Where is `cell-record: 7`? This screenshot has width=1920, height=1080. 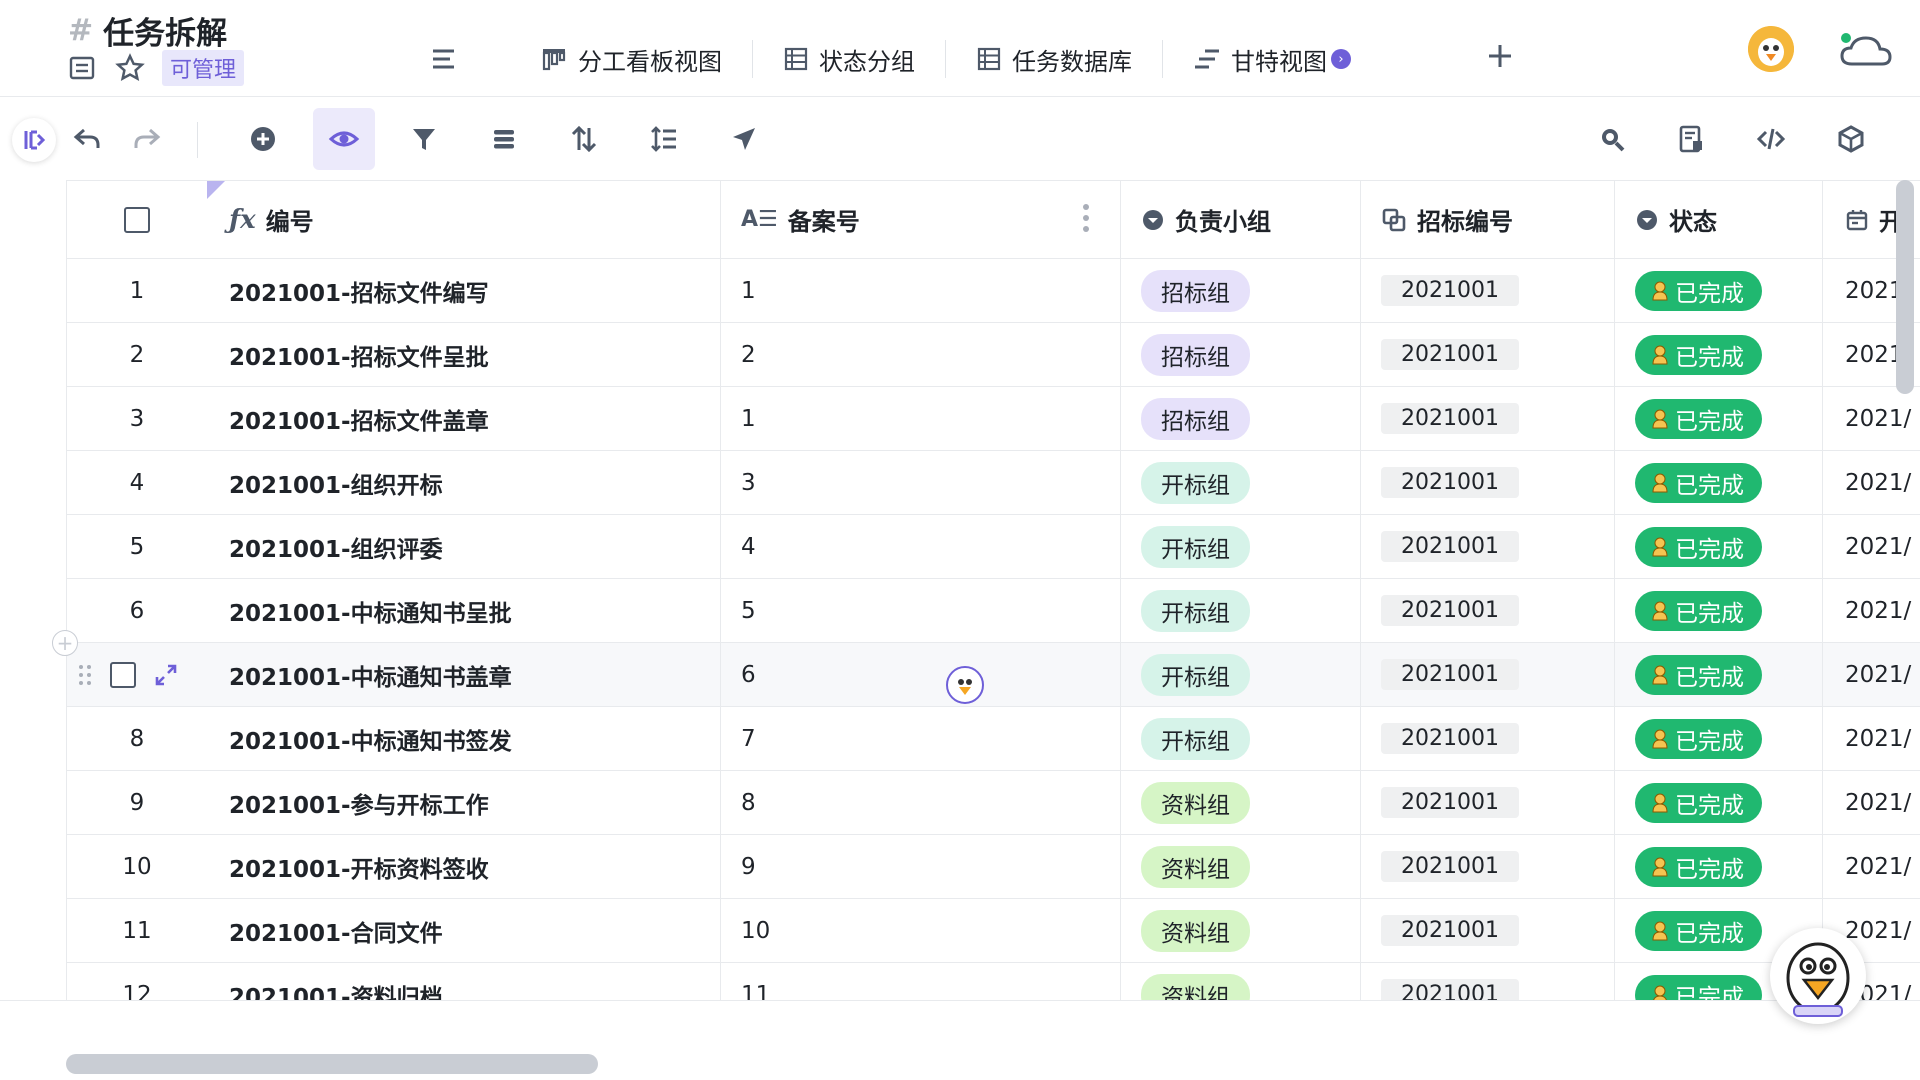
cell-record: 7 is located at coordinates (921, 738).